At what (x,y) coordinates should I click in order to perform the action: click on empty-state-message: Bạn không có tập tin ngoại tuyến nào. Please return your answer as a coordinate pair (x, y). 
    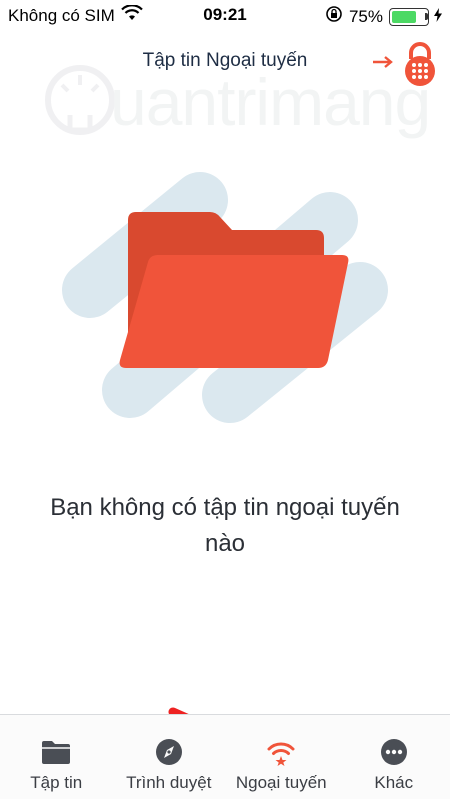
    Looking at the image, I should click on (225, 525).